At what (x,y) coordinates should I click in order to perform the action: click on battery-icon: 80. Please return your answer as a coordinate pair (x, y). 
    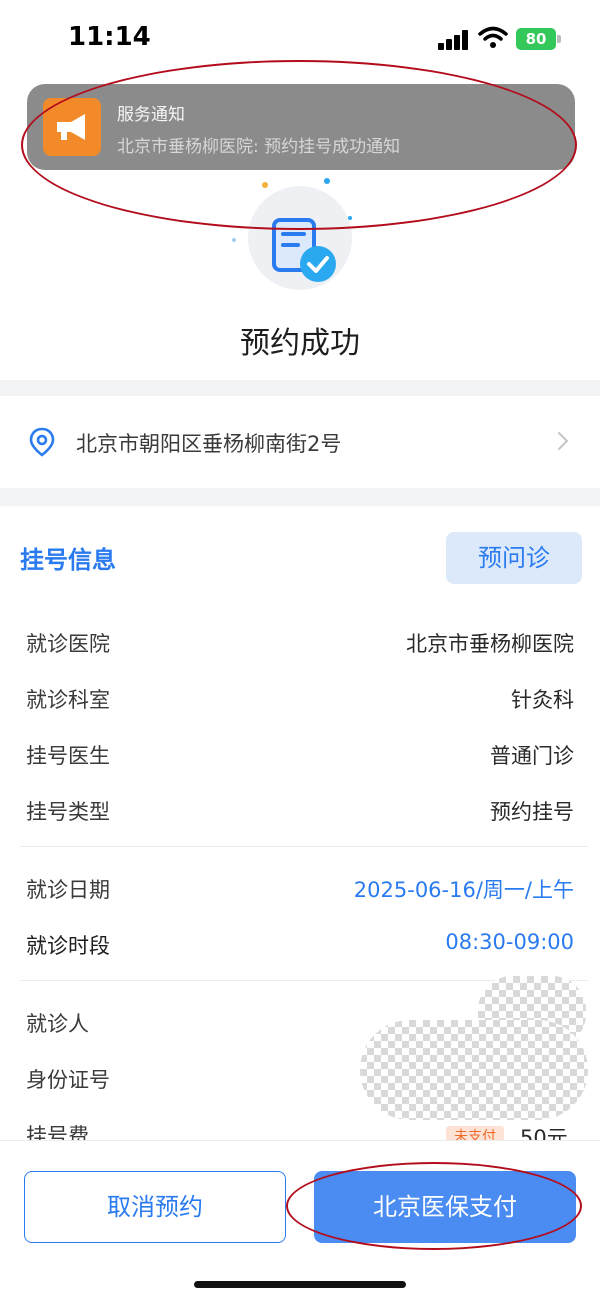
    Looking at the image, I should click on (539, 39).